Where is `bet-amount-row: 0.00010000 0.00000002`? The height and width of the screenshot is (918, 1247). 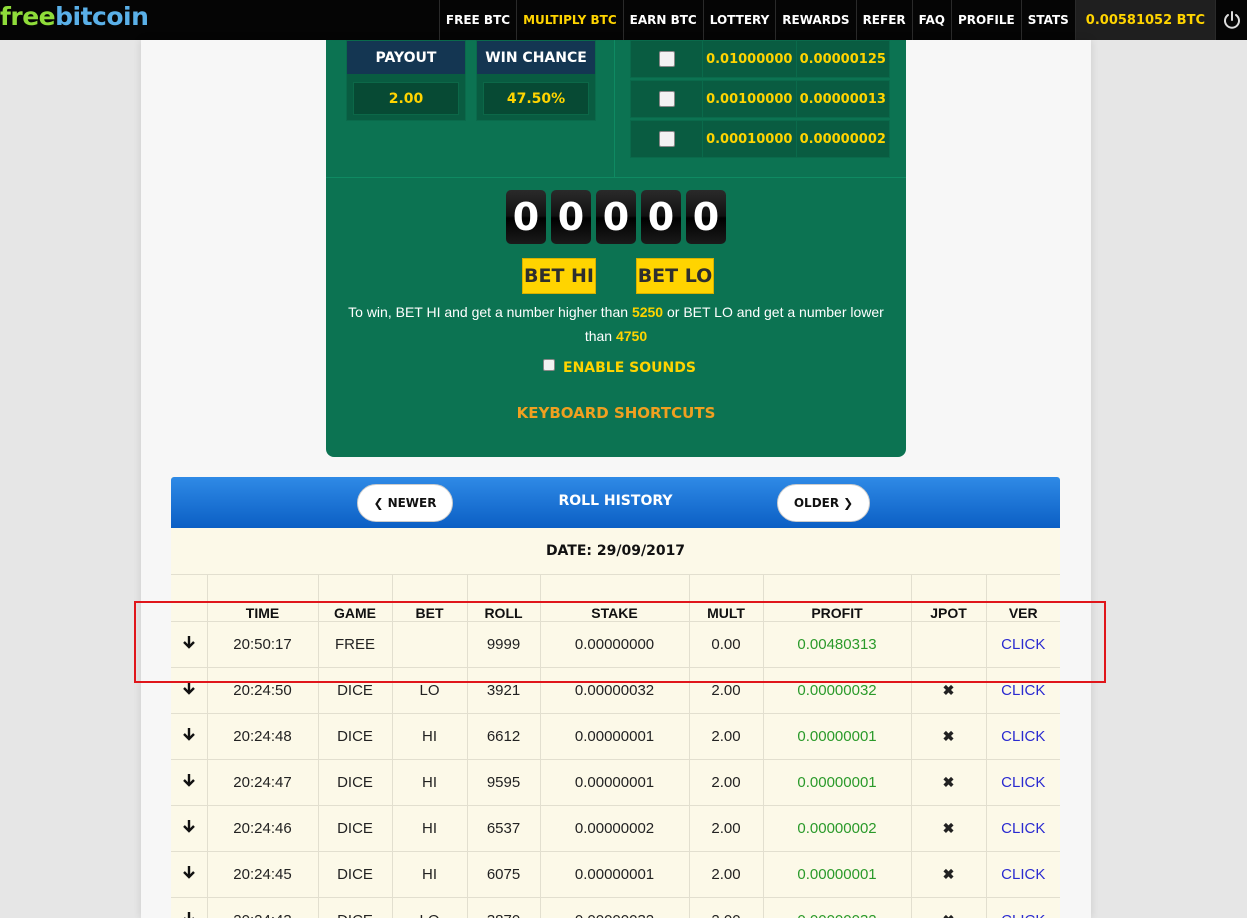
bet-amount-row: 0.00010000 0.00000002 is located at coordinates (760, 139).